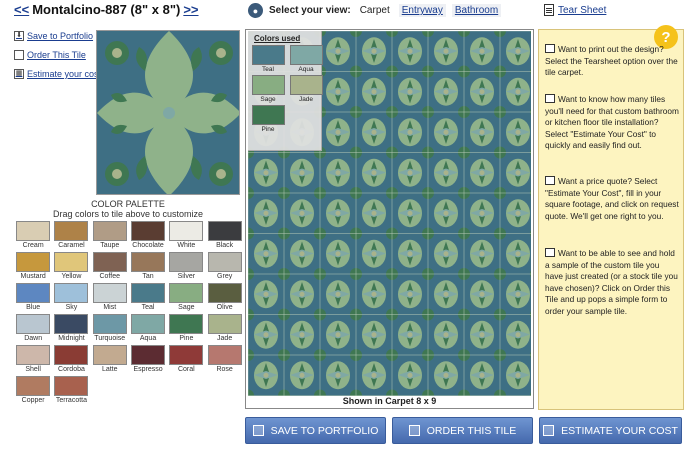  I want to click on estimate-cost-label: Estimate your cost, so click(64, 74).